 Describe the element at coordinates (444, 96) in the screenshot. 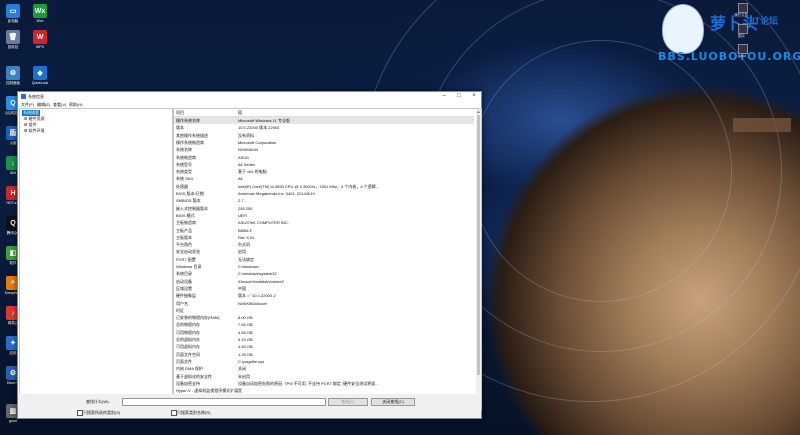

I see `minimize-icon: –` at that location.